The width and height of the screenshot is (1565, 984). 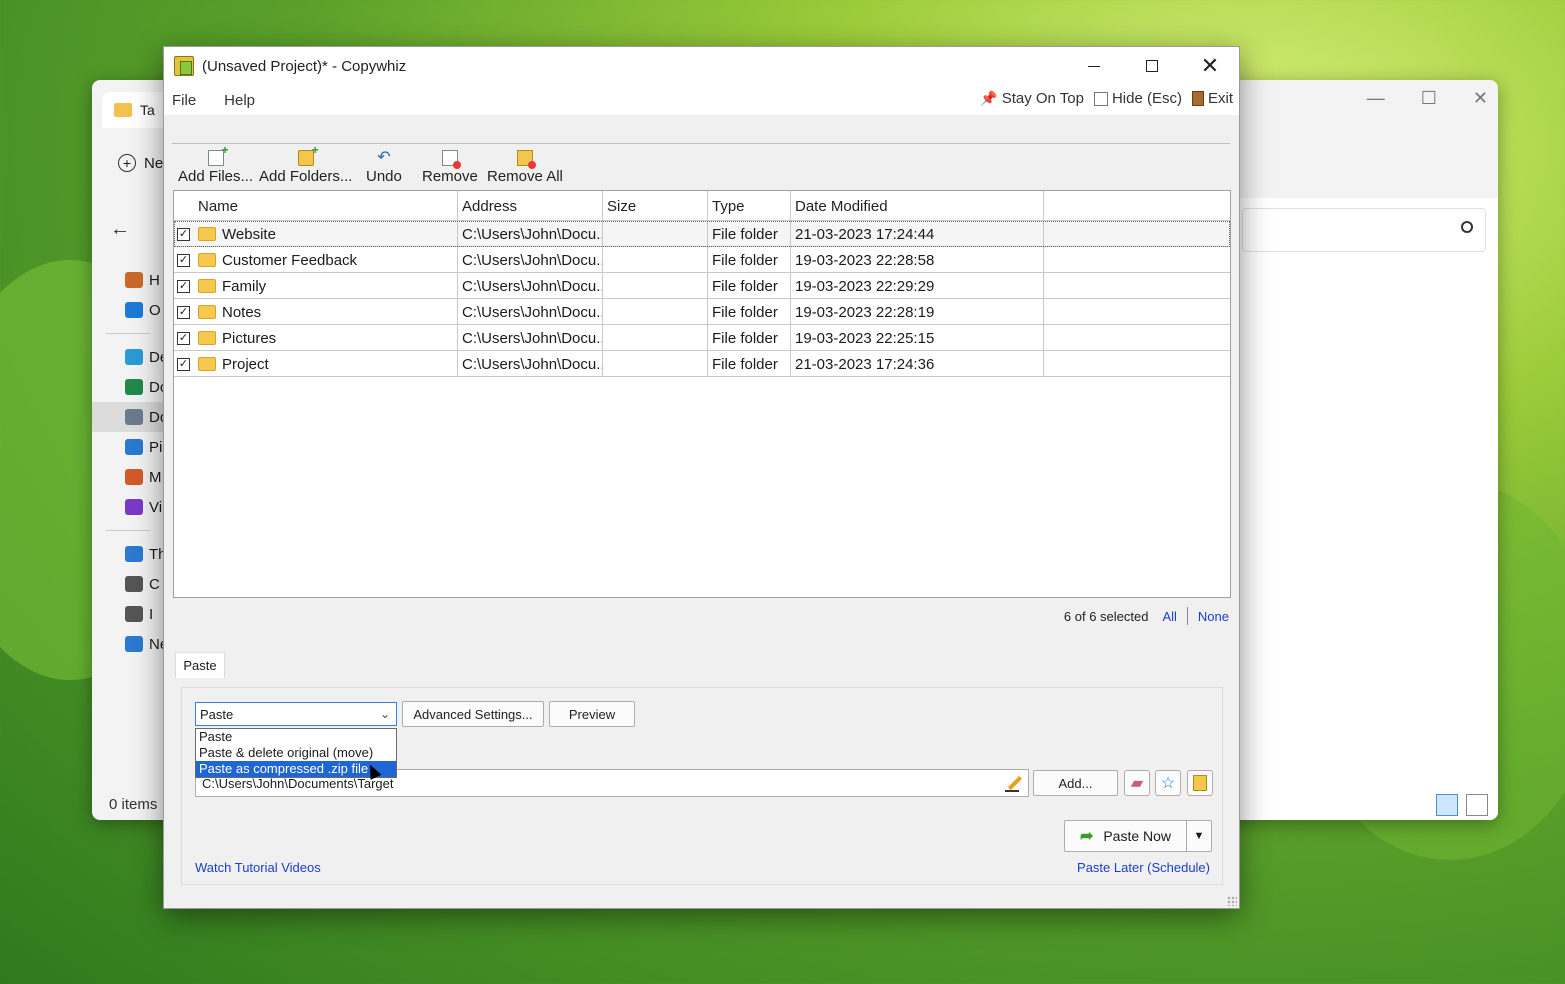 I want to click on pencil-edit-icon, so click(x=1014, y=783).